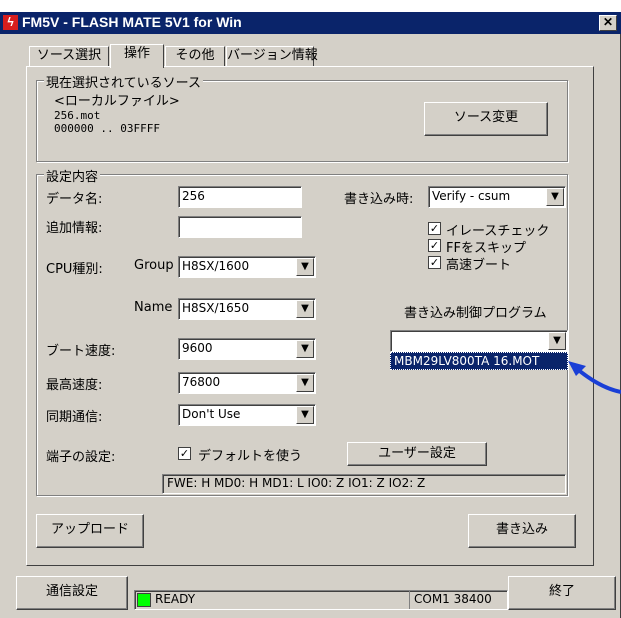  I want to click on upload-button: アップロード, so click(90, 531).